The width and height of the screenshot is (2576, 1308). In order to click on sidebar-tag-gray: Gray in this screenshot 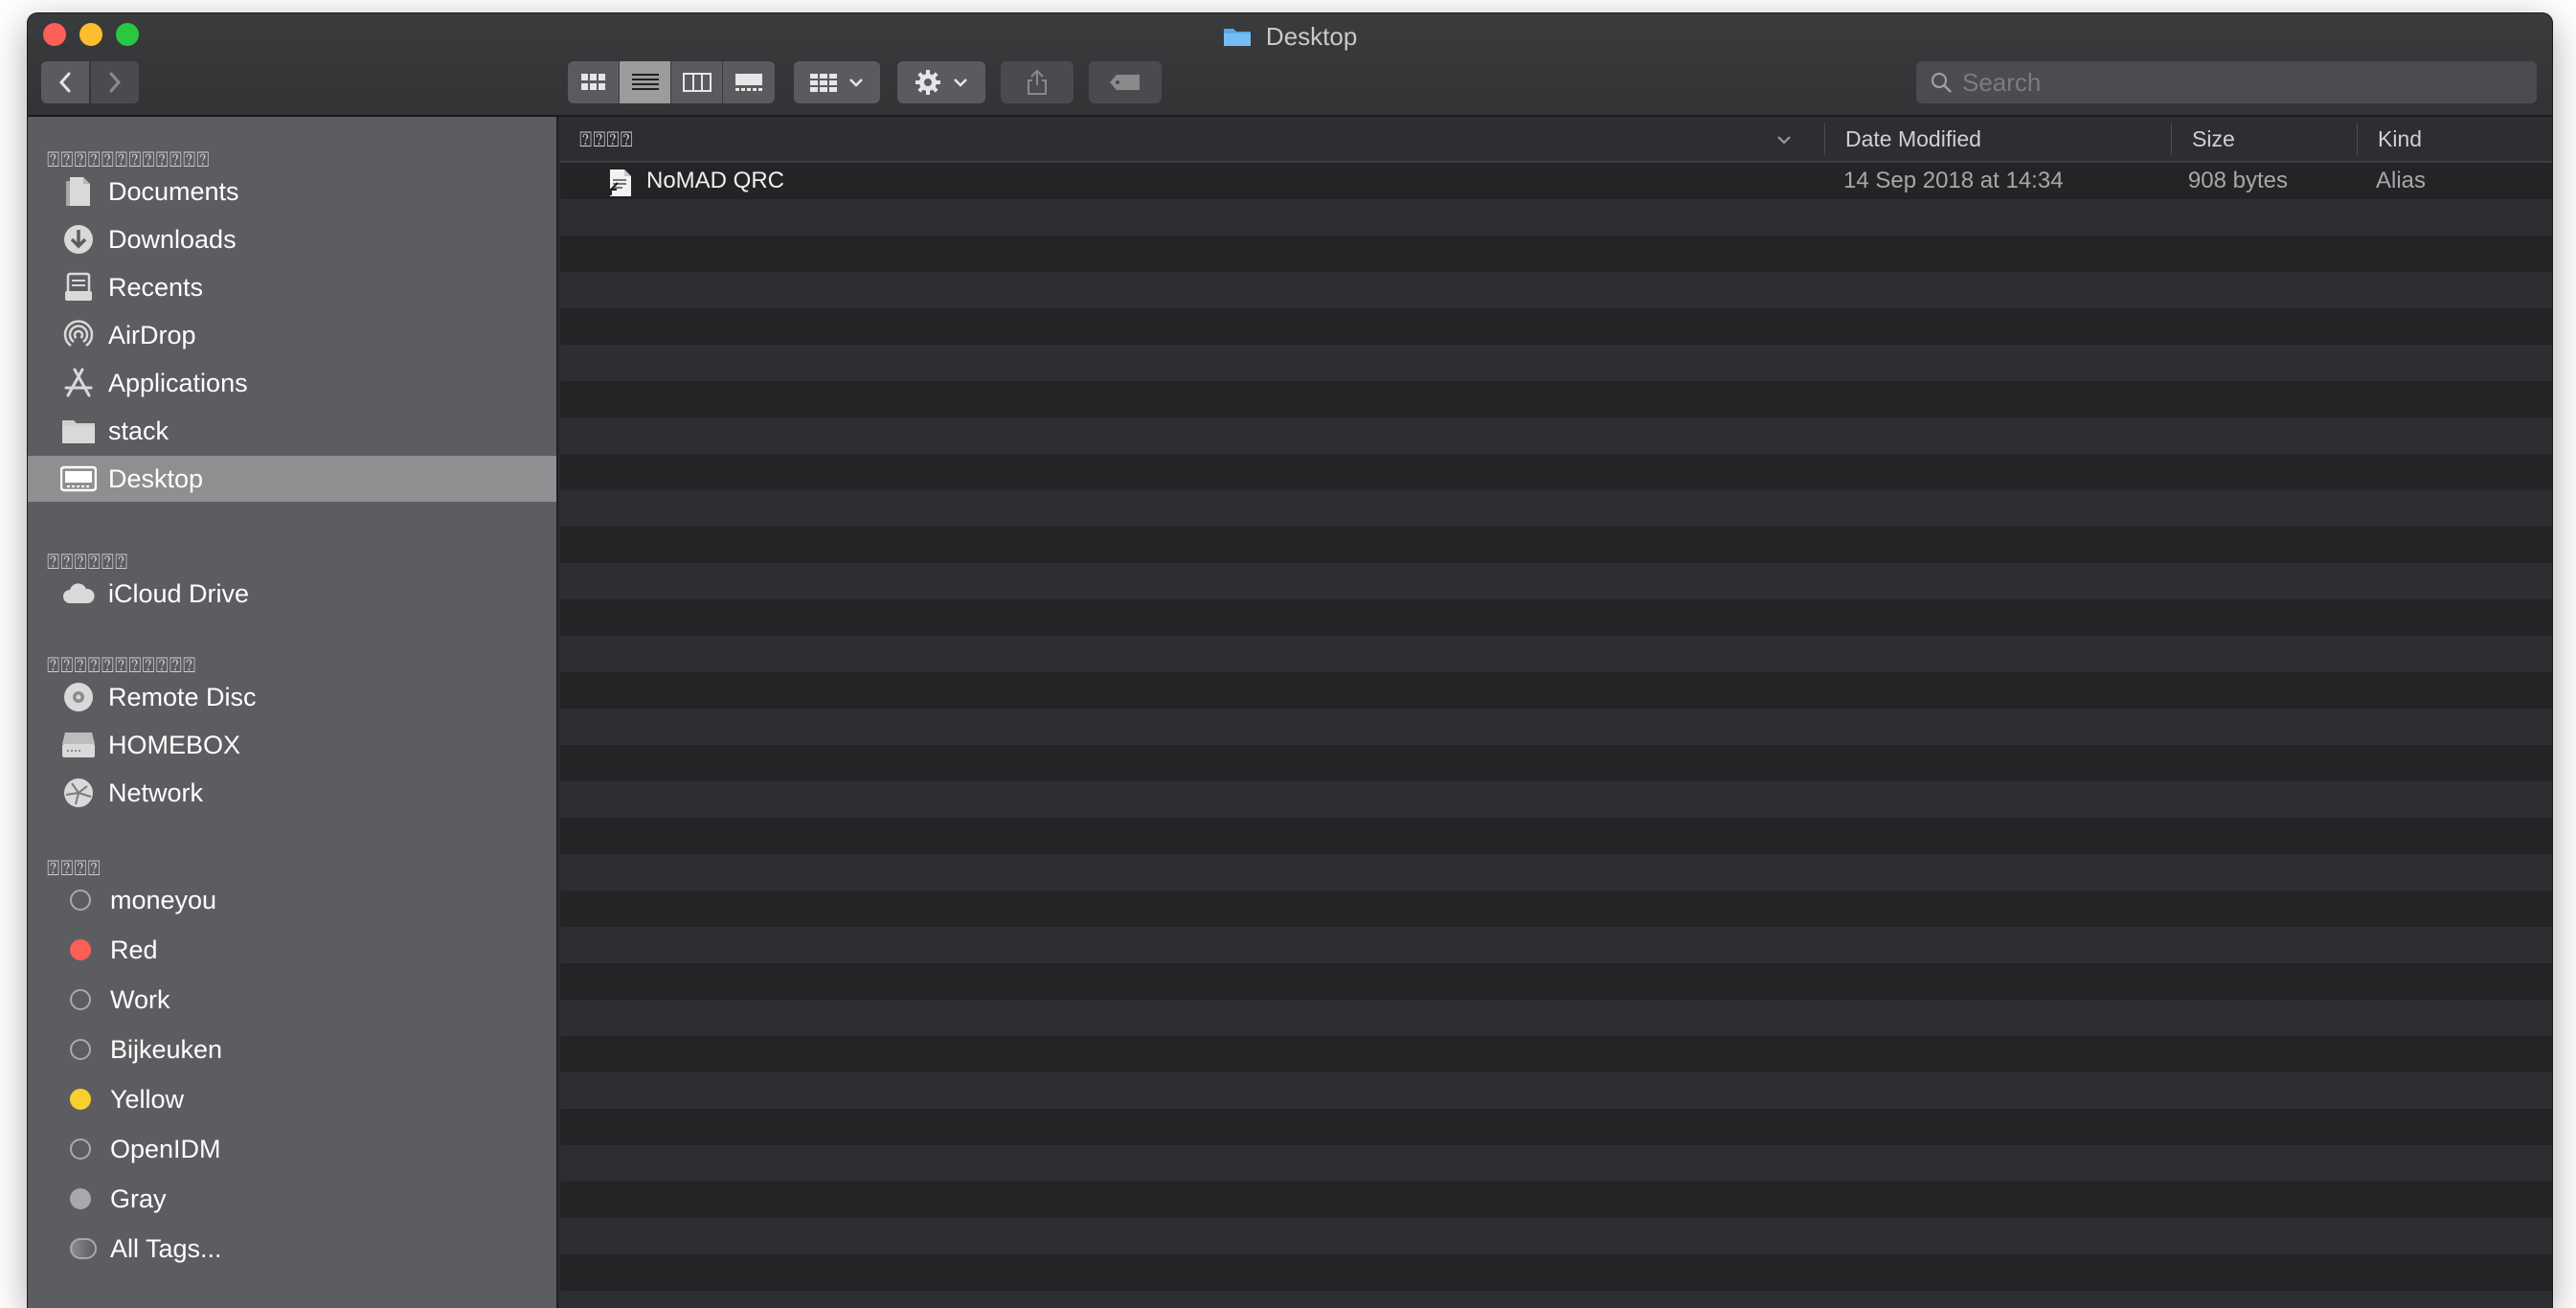, I will do `click(292, 1199)`.